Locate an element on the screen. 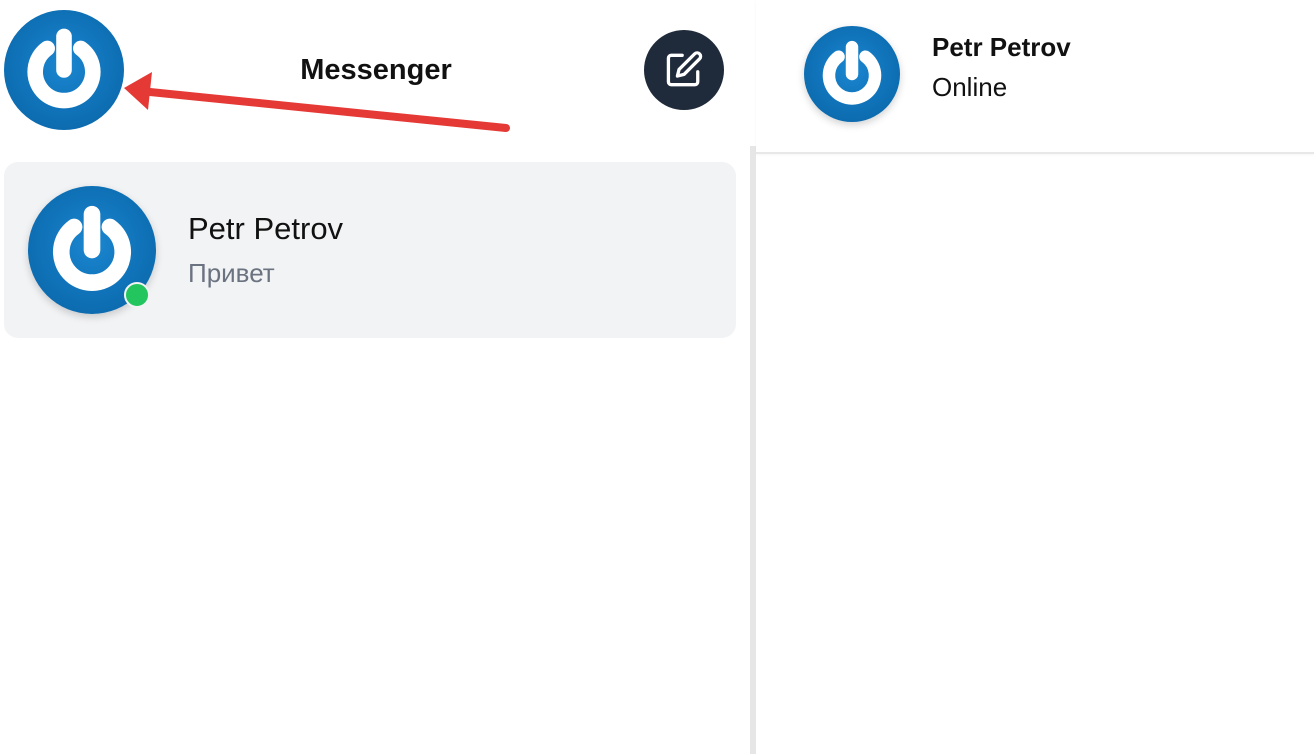  chat-contact-name: Petr Petrov is located at coordinates (1001, 47).